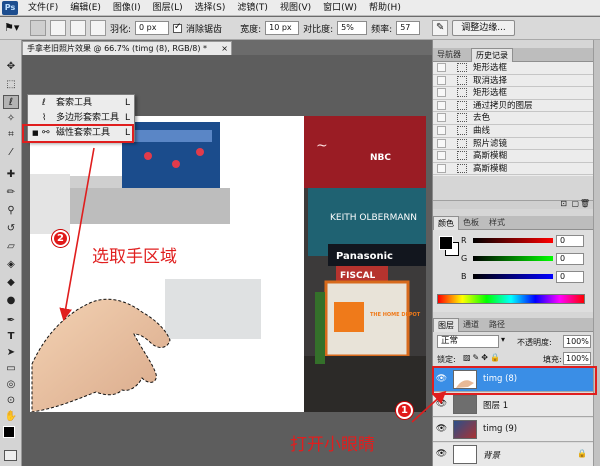 This screenshot has height=466, width=600. Describe the element at coordinates (446, 243) in the screenshot. I see `color-foreground-swatch` at that location.